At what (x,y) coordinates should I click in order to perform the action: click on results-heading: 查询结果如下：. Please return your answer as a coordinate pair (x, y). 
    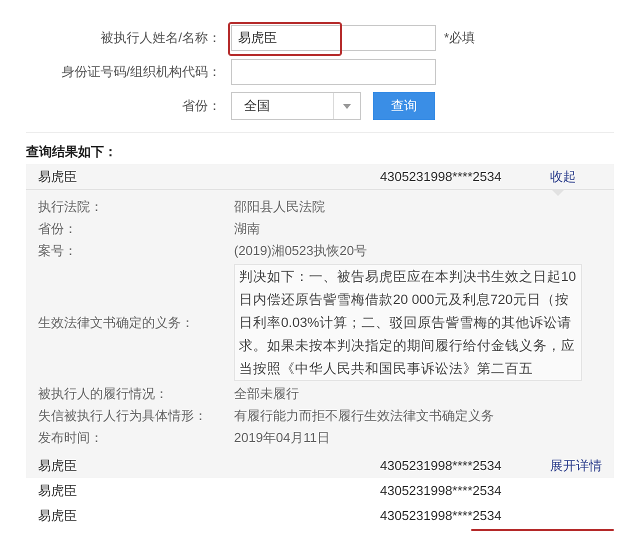
    Looking at the image, I should click on (72, 152).